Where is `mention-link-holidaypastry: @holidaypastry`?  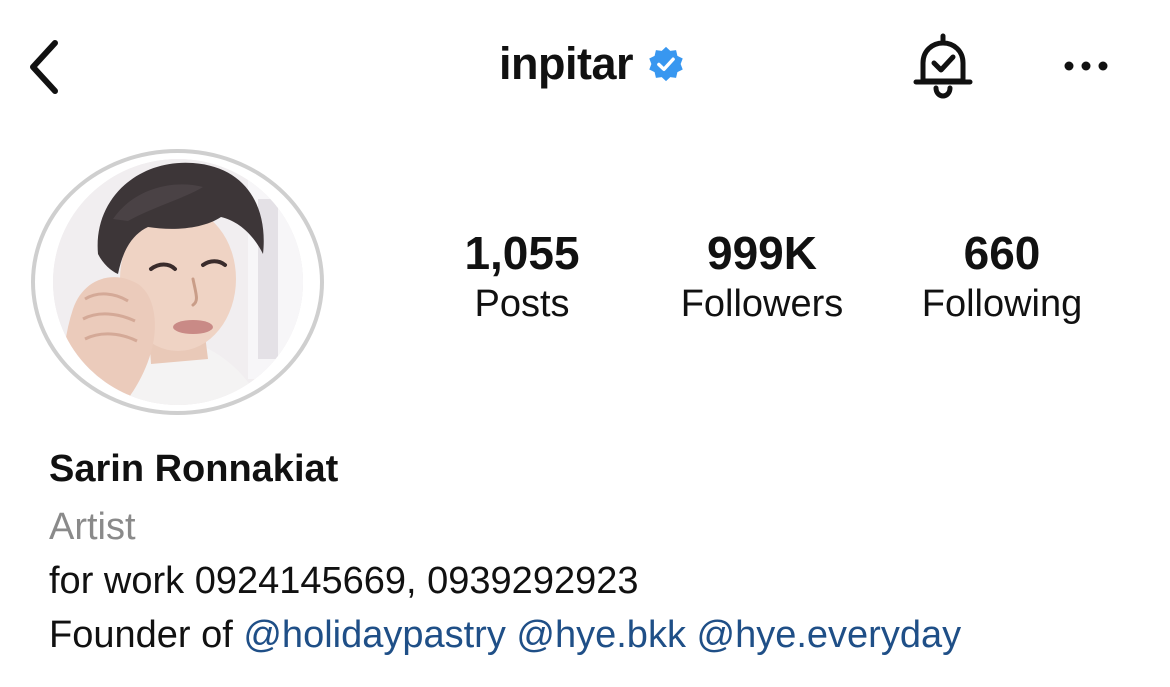 mention-link-holidaypastry: @holidaypastry is located at coordinates (374, 635).